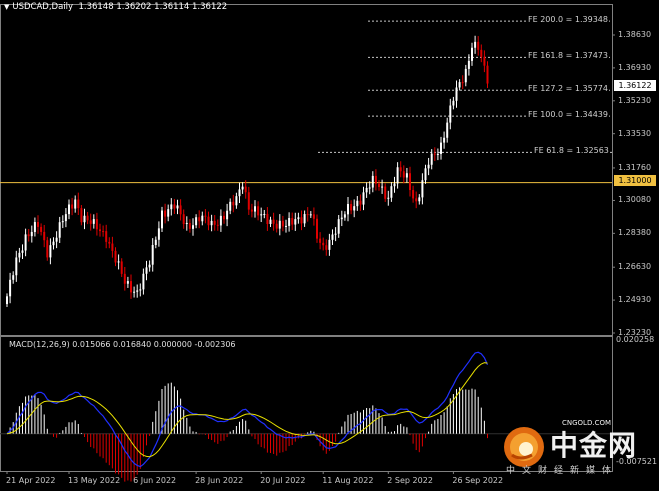 This screenshot has width=659, height=491. Describe the element at coordinates (594, 445) in the screenshot. I see `watermark-brand: 中金网` at that location.